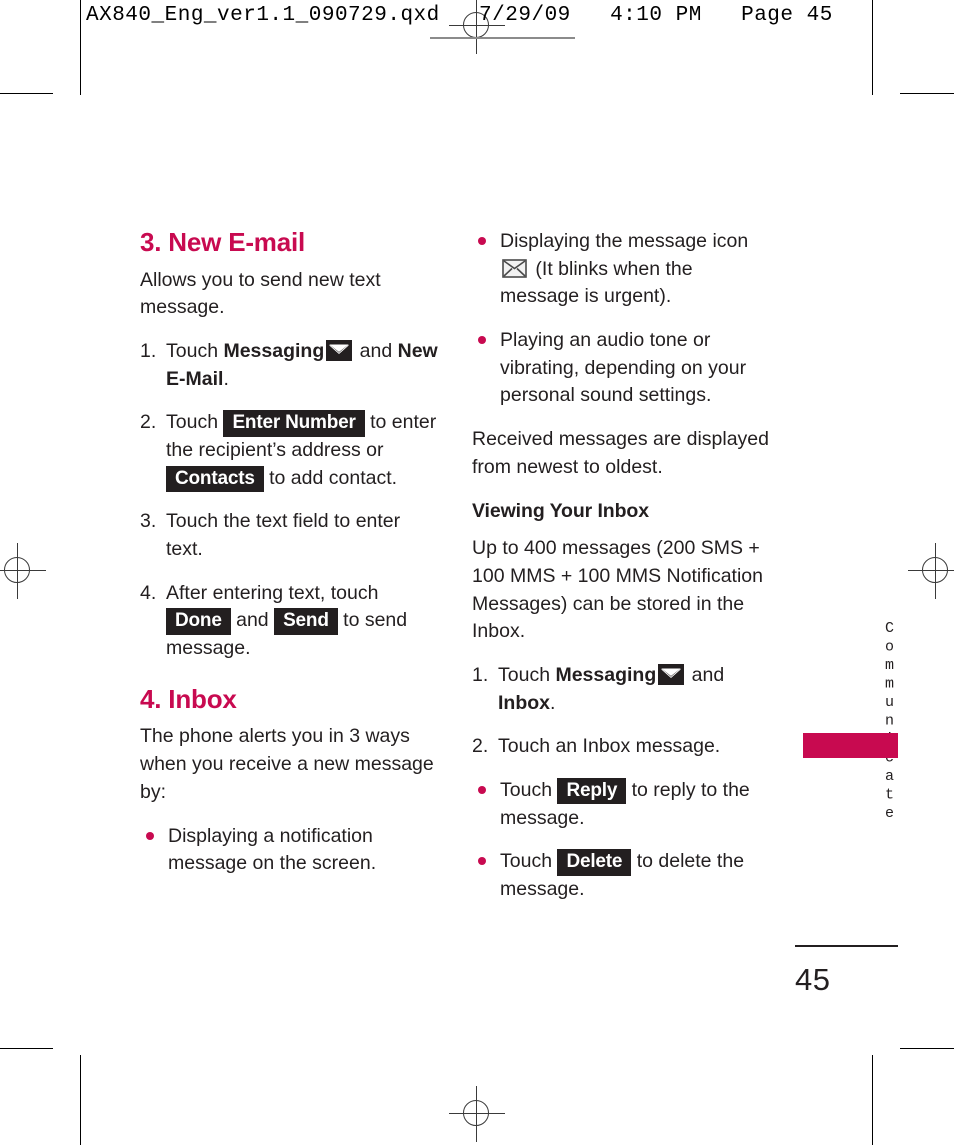 The height and width of the screenshot is (1145, 954). I want to click on page-number: 45, so click(813, 979).